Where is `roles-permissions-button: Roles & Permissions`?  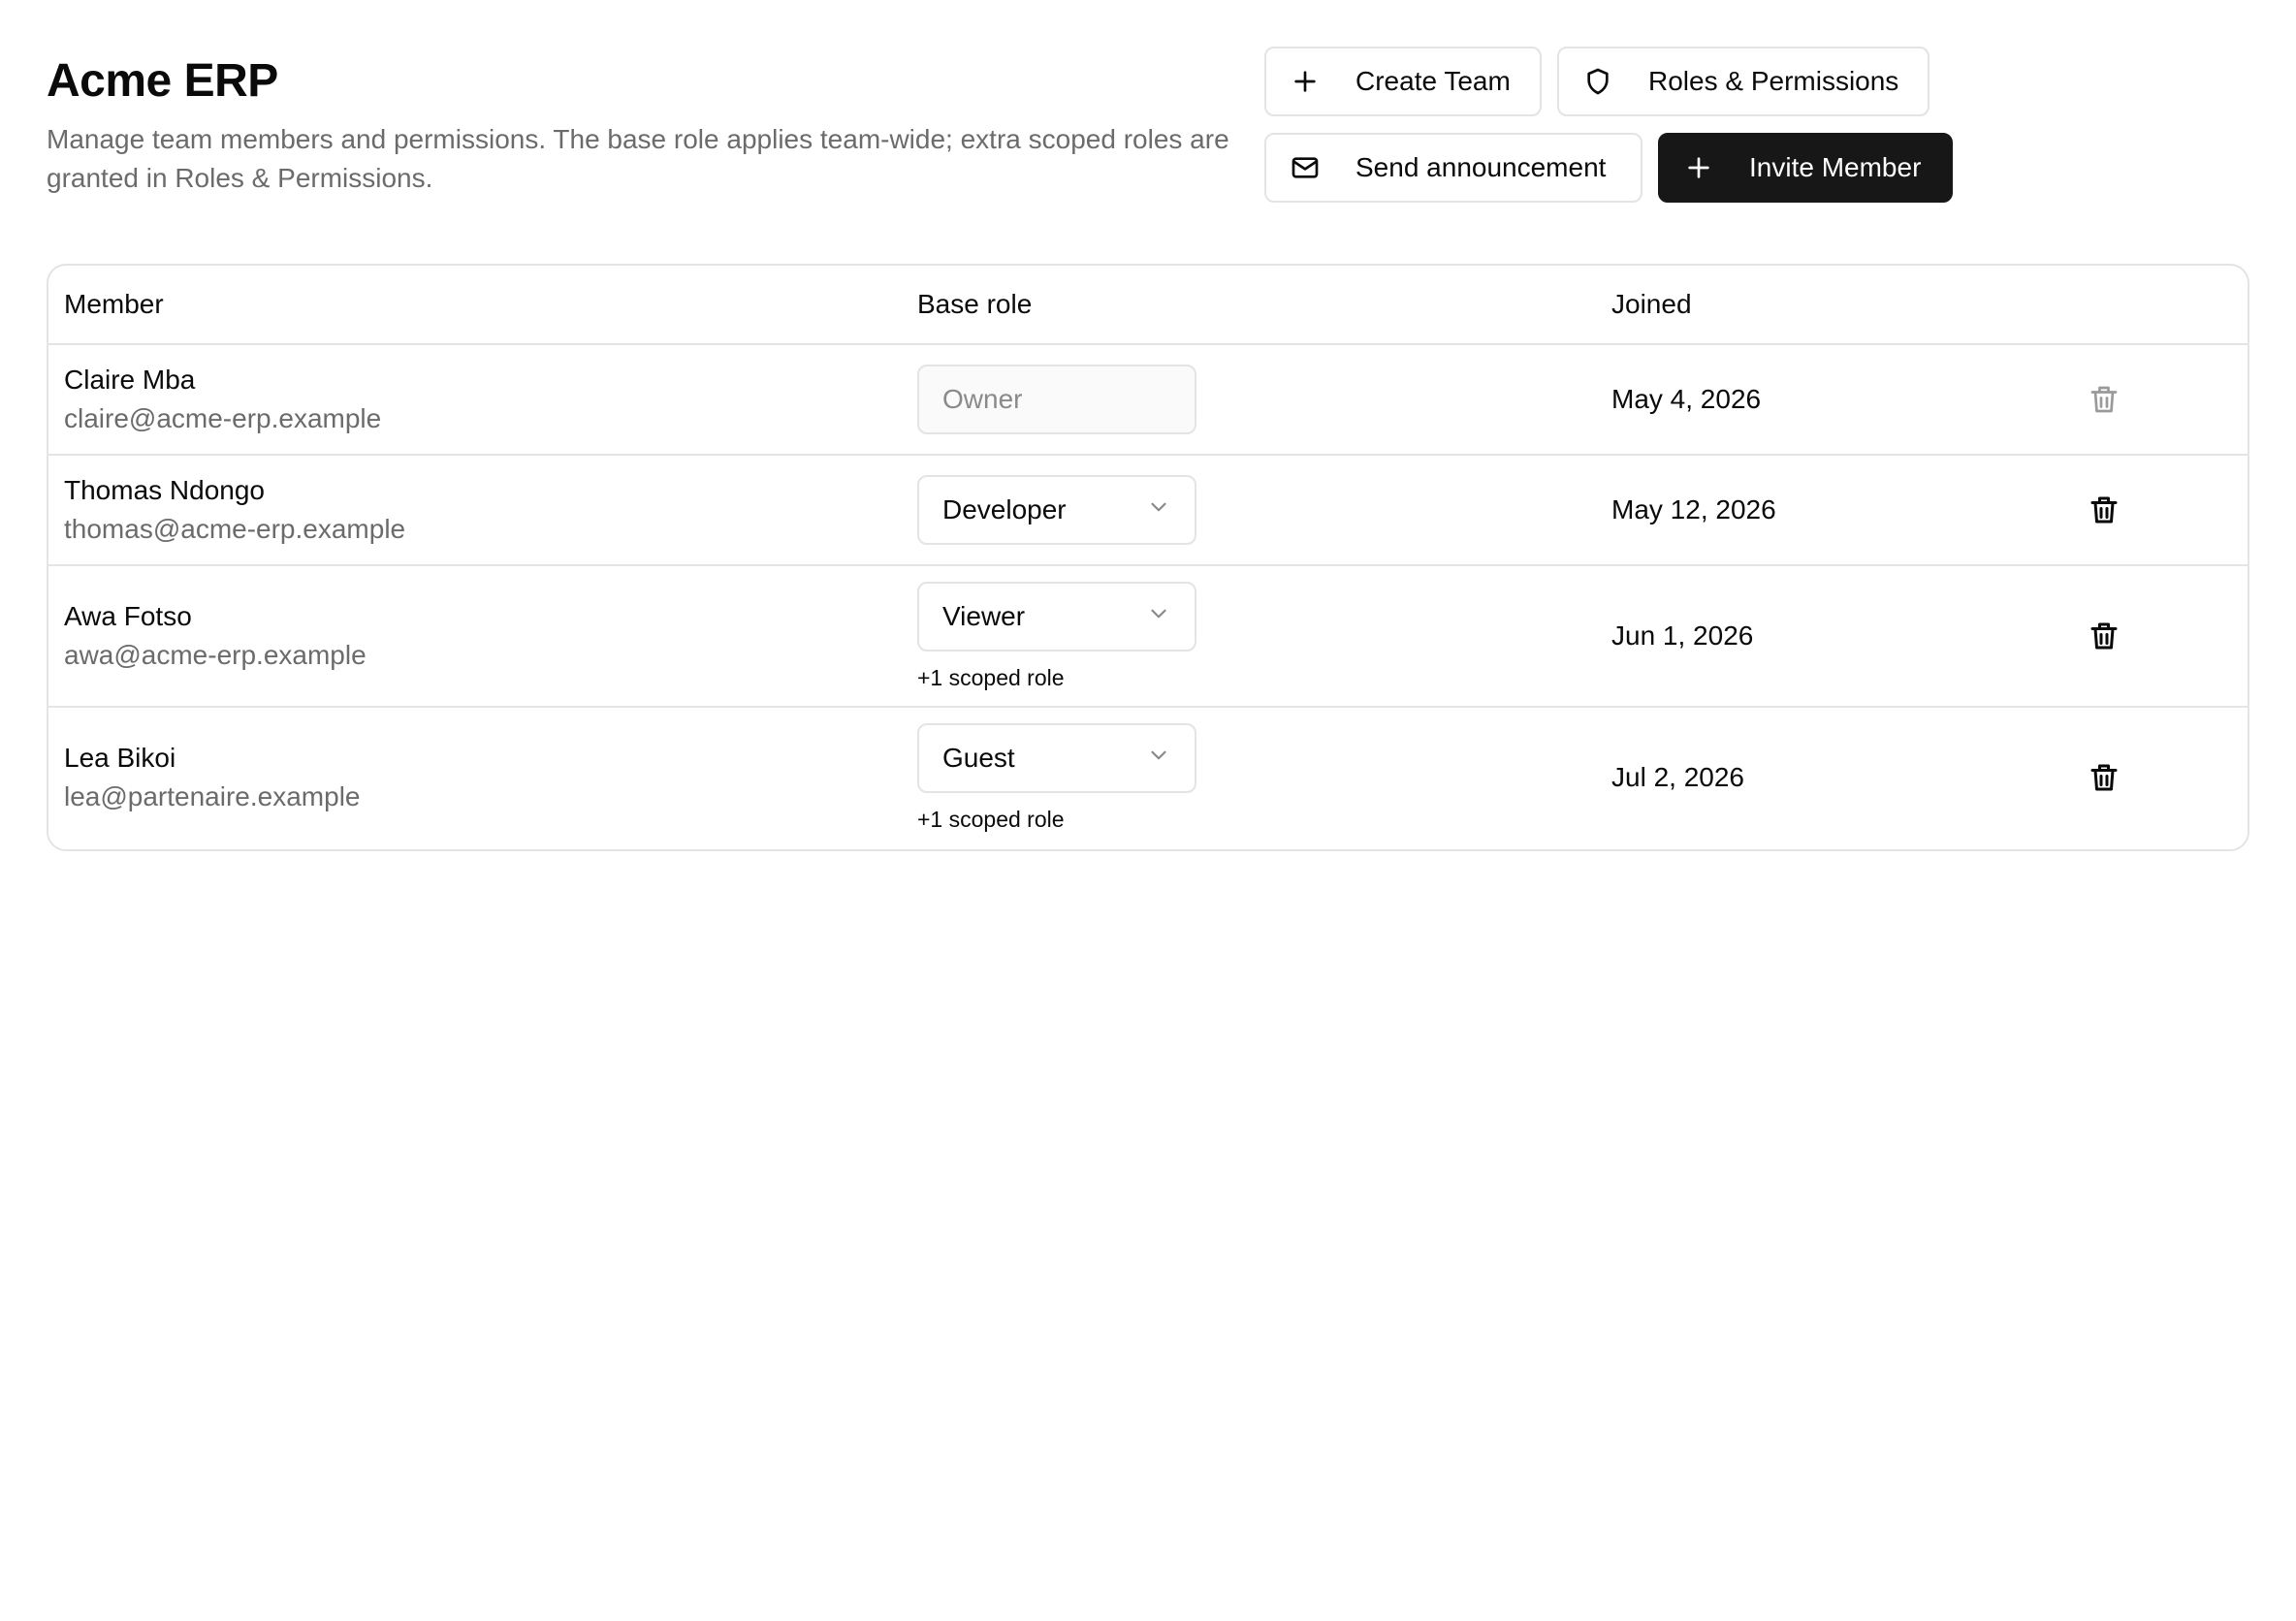
roles-permissions-button: Roles & Permissions is located at coordinates (1743, 81).